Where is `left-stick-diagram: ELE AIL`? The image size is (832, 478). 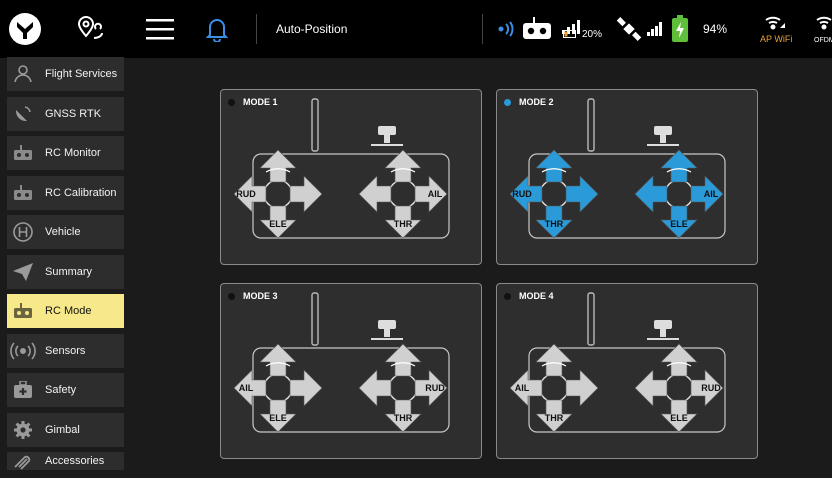
left-stick-diagram: ELE AIL is located at coordinates (278, 388).